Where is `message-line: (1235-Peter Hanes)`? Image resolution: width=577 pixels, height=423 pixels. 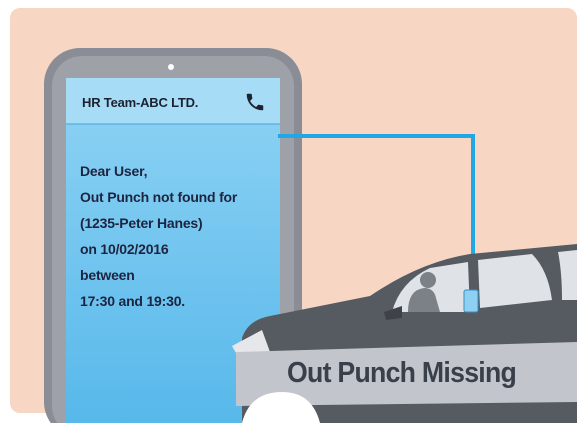 message-line: (1235-Peter Hanes) is located at coordinates (141, 223).